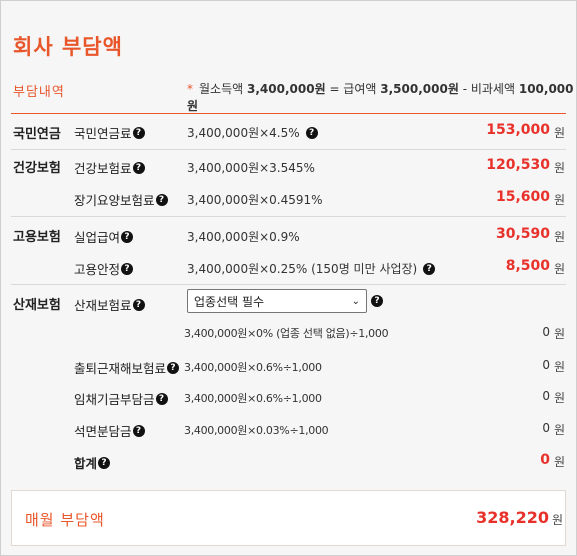 This screenshot has width=577, height=556. I want to click on monthly-total-label: 매월 부담액, so click(65, 520).